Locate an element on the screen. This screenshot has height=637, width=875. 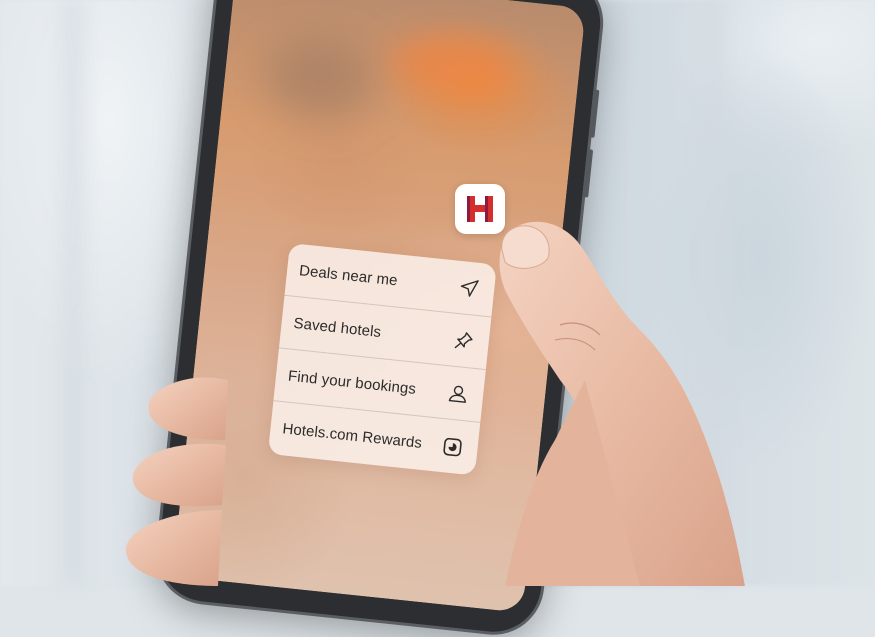
hotels-logo-icon is located at coordinates (480, 209).